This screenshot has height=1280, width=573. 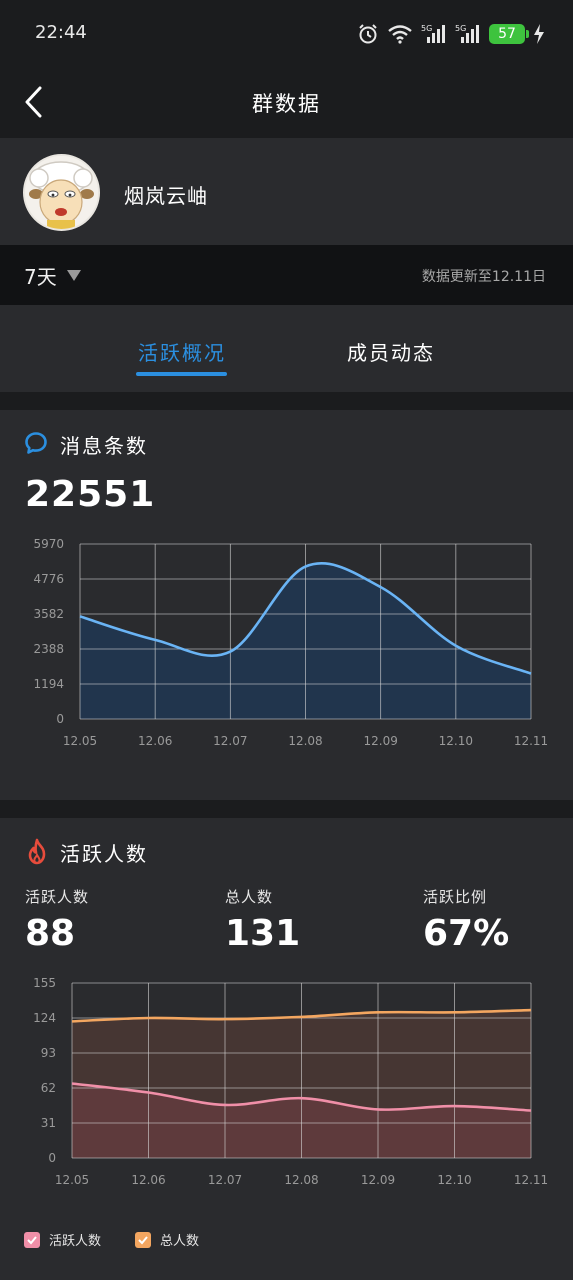 I want to click on legend-label: 总人数, so click(x=180, y=1241).